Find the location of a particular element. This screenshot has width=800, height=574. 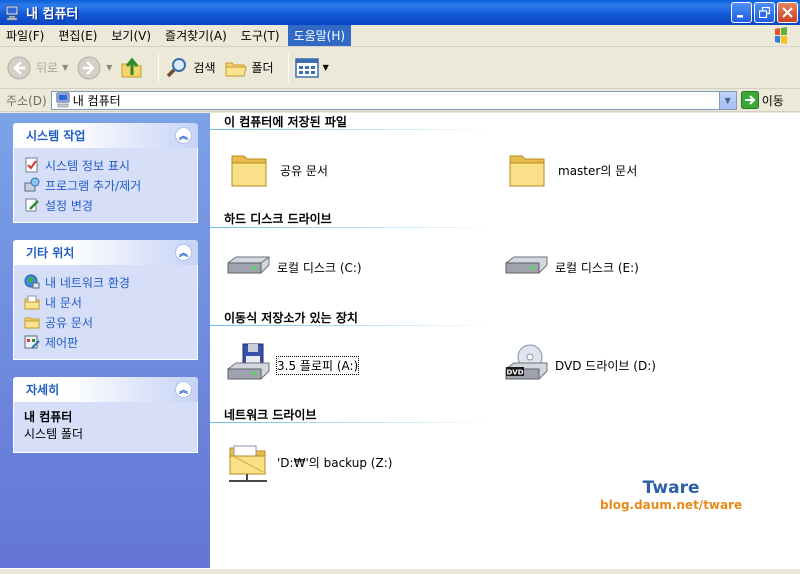

restore-button is located at coordinates (764, 12).